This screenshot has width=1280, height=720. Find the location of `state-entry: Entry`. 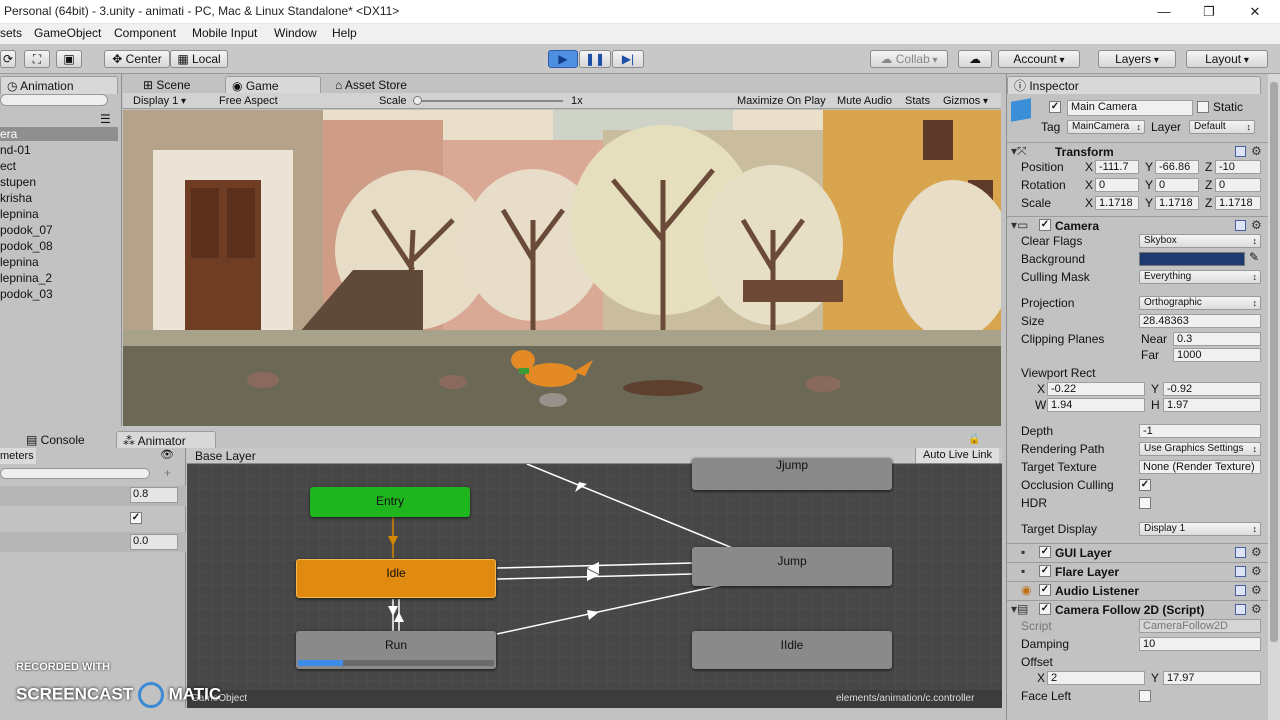

state-entry: Entry is located at coordinates (390, 502).